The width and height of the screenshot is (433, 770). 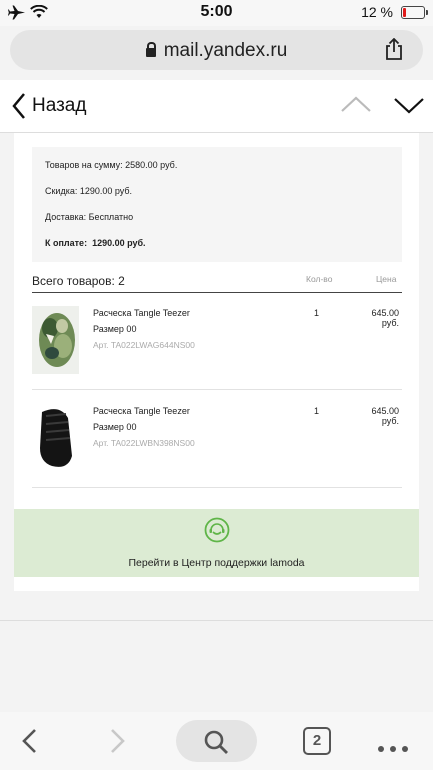 I want to click on support-center-link: Перейти в Центр поддержки lamoda, so click(x=216, y=543).